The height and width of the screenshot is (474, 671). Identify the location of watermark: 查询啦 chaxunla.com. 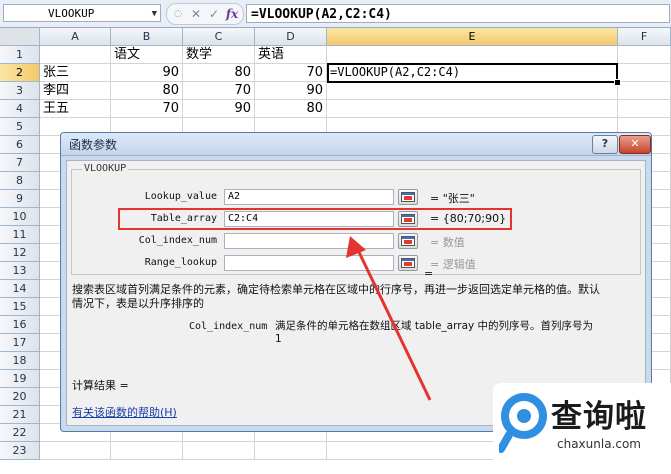
(582, 428).